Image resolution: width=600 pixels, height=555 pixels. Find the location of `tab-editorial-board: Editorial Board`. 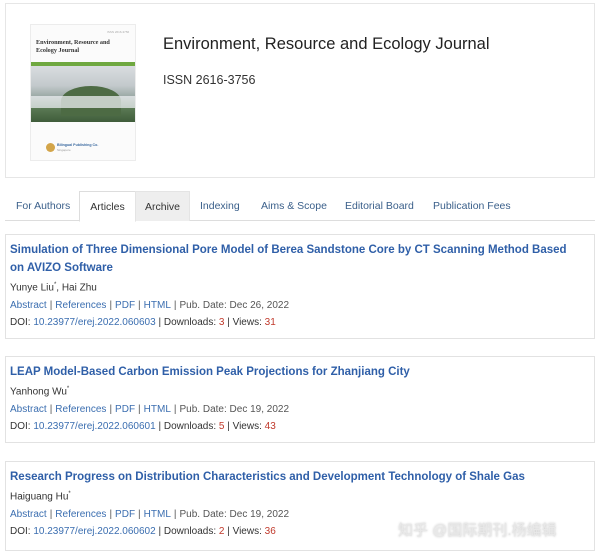

tab-editorial-board: Editorial Board is located at coordinates (379, 206).